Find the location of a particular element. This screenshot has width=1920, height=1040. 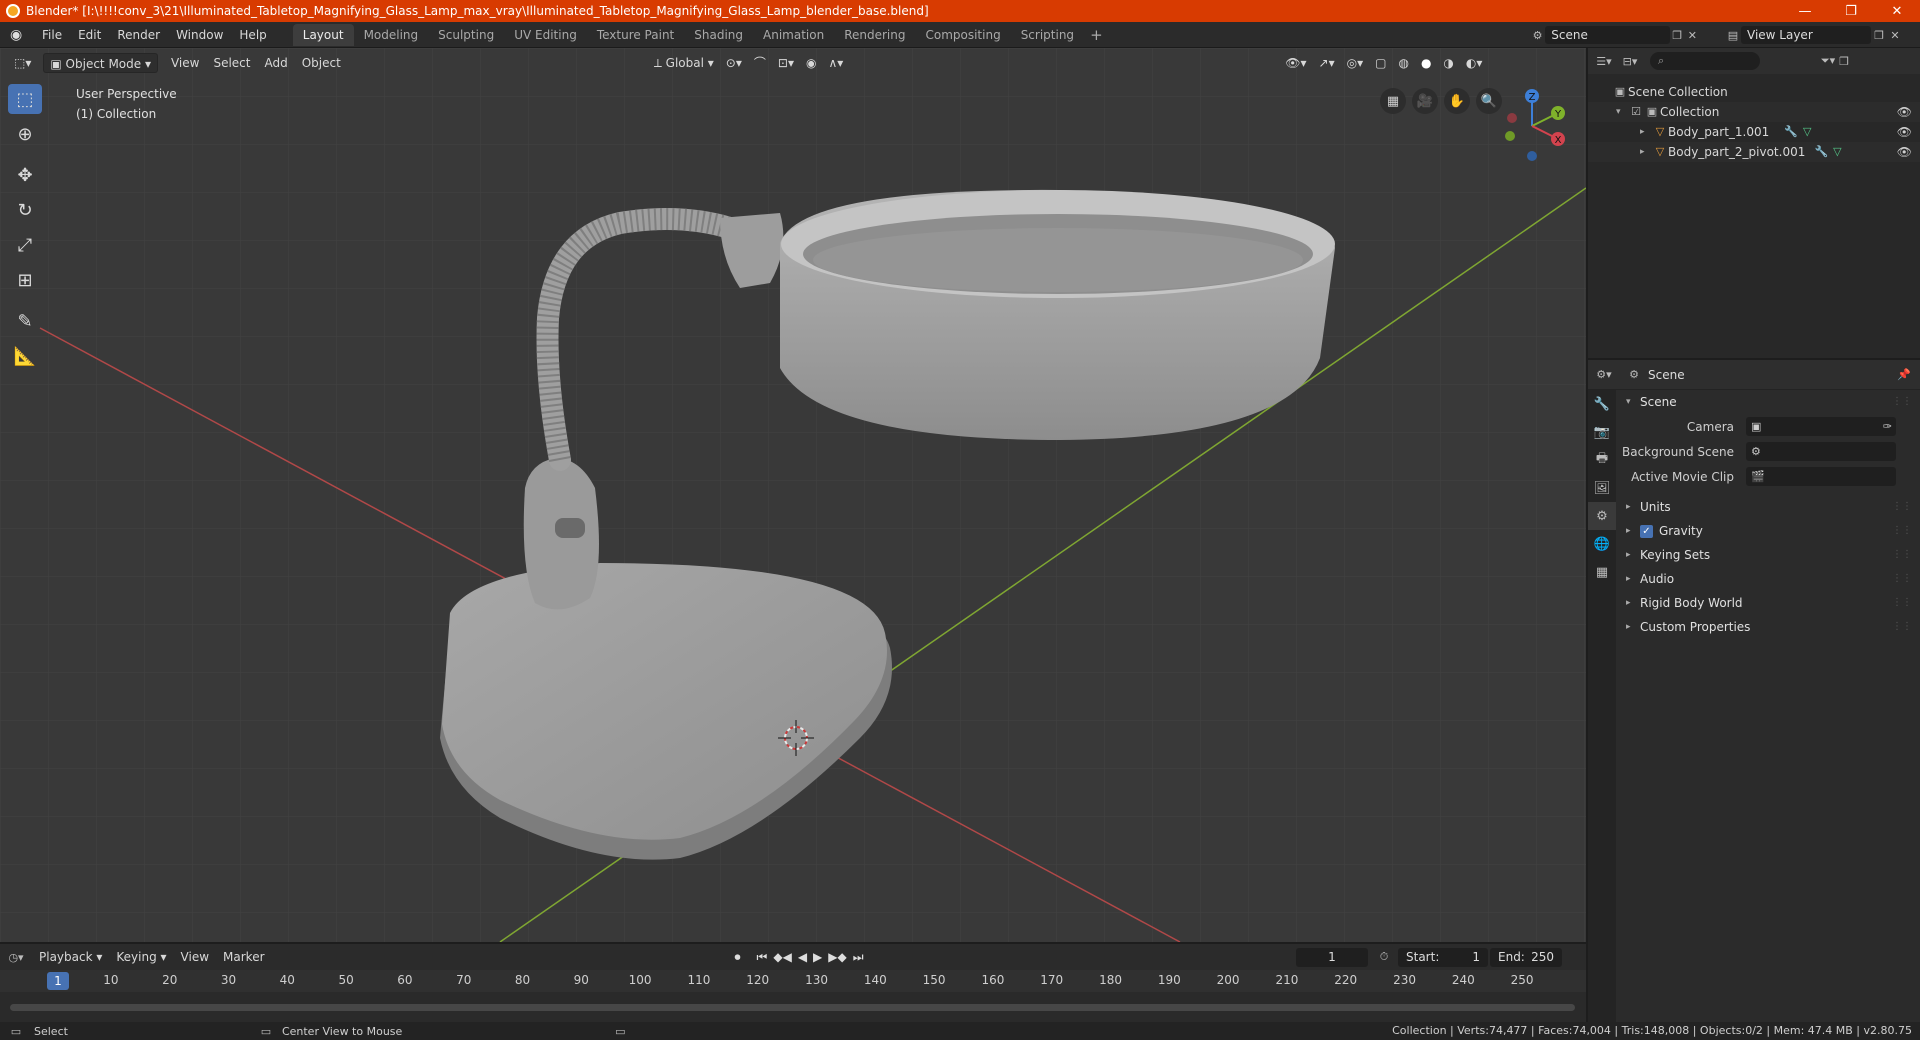

outliner-row-object: ▸ ▽ Body_part_2_pivot.001 🔧 ▽ 👁 is located at coordinates (1754, 152).